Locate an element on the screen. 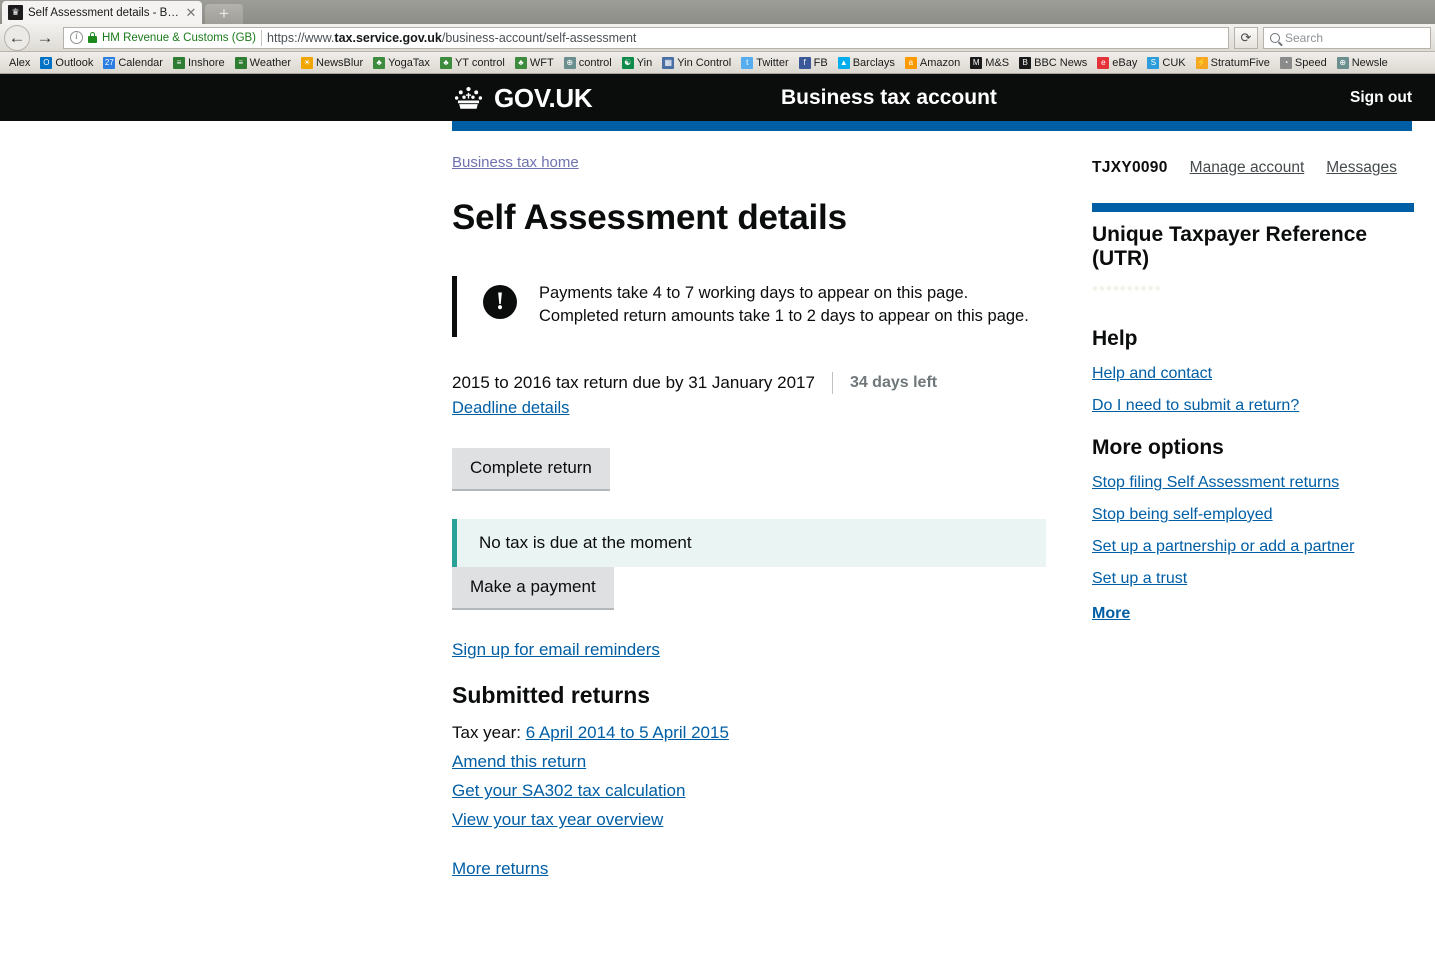 The height and width of the screenshot is (974, 1435). bookmark-yin-control: ▦ Yin Control is located at coordinates (696, 63).